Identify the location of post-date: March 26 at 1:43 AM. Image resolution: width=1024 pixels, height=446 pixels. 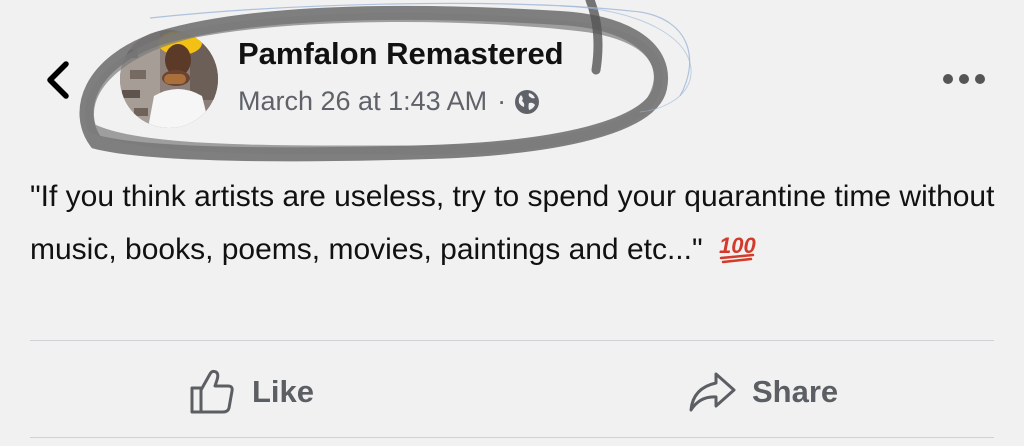
(362, 101).